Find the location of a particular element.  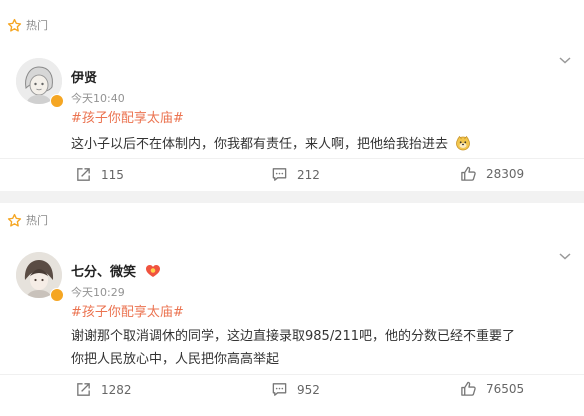

comment-count: 212 is located at coordinates (308, 174).